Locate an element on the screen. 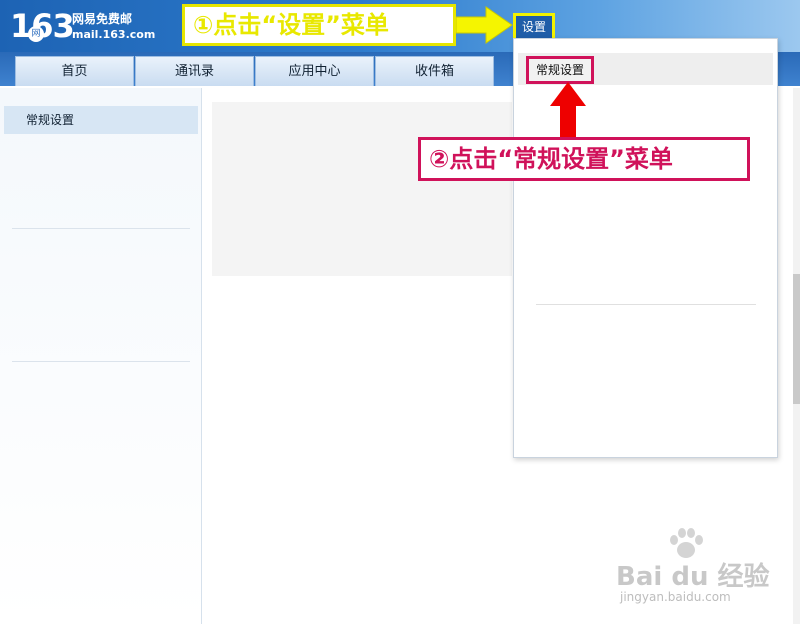  tab-home: 首页 is located at coordinates (74, 71).